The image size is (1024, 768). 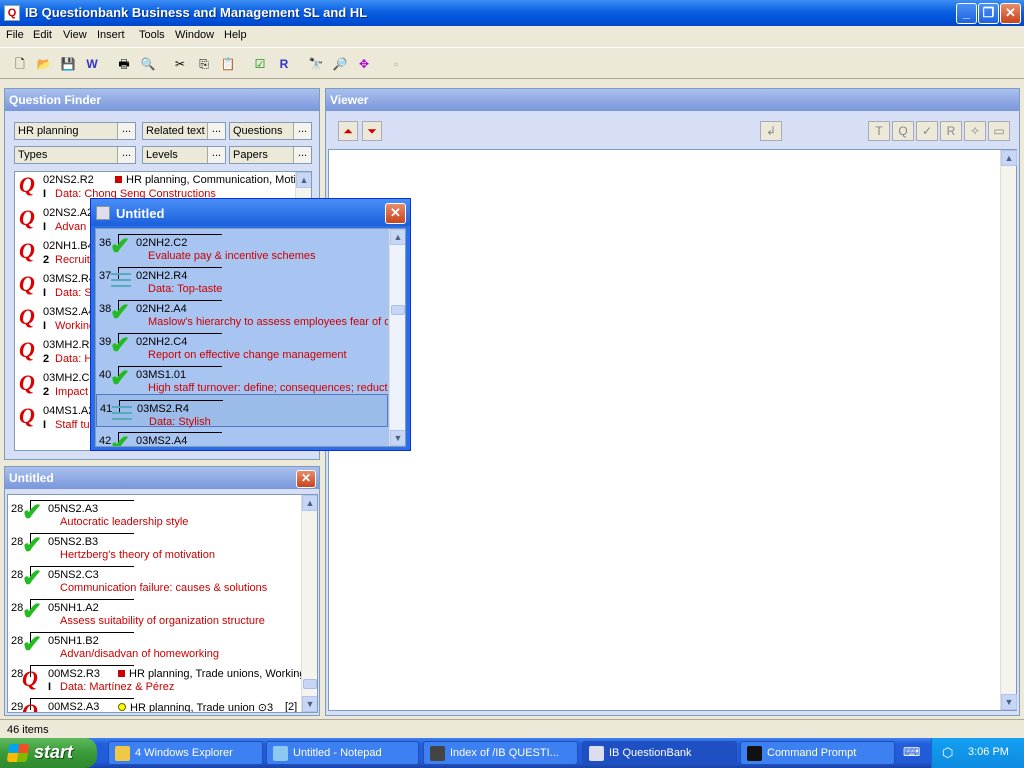 What do you see at coordinates (242, 278) in the screenshot?
I see `list-item: 37 02NH2.R4 Data: Top-taste` at bounding box center [242, 278].